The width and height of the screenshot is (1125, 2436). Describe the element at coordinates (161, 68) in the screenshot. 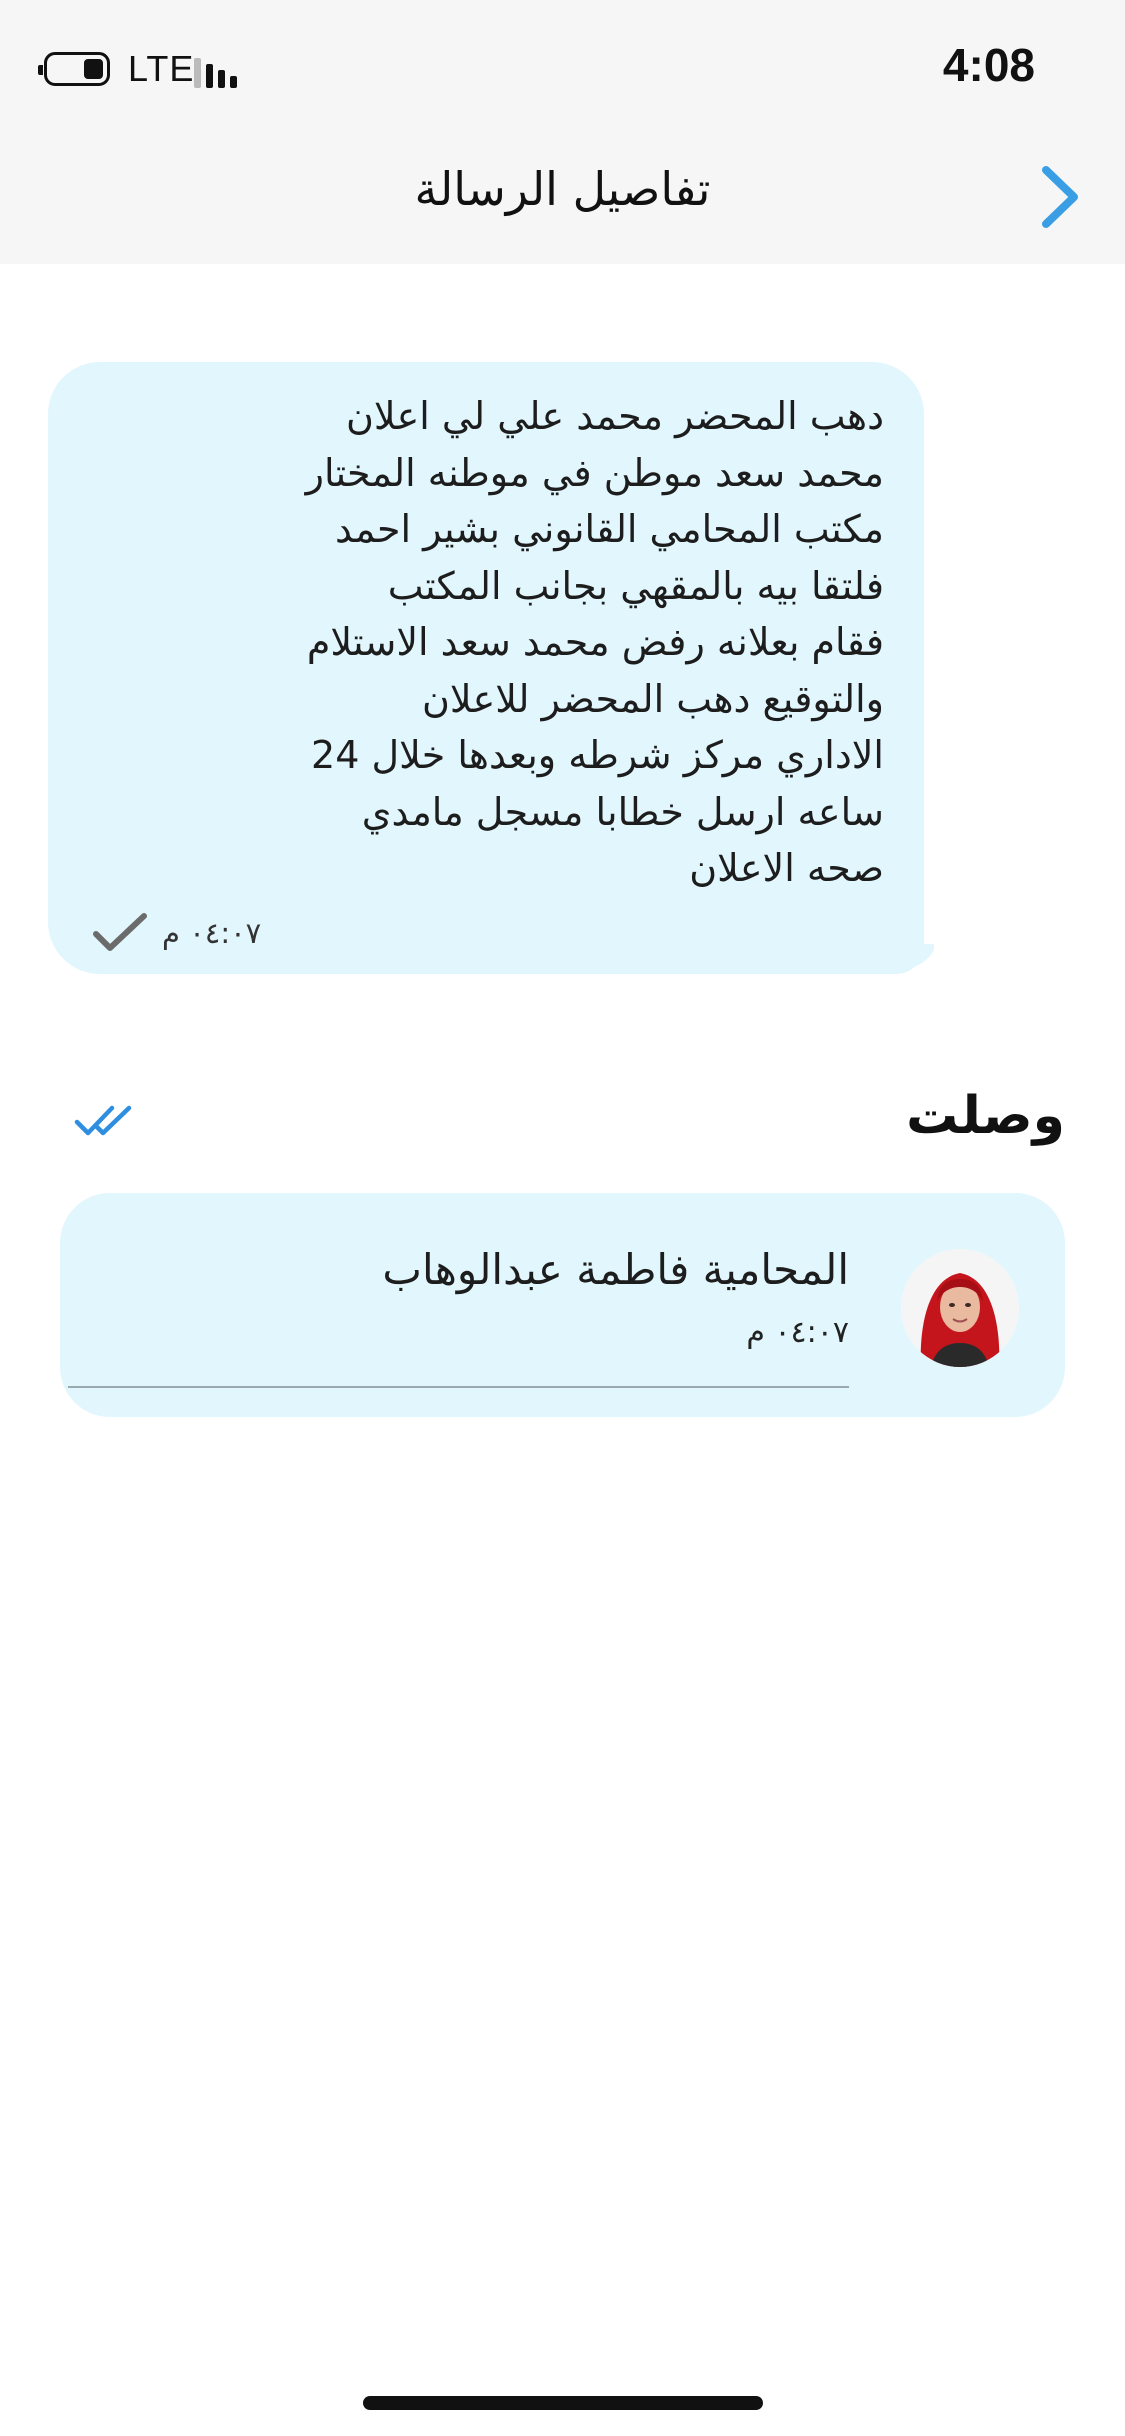

I see `network-type: LTE` at that location.